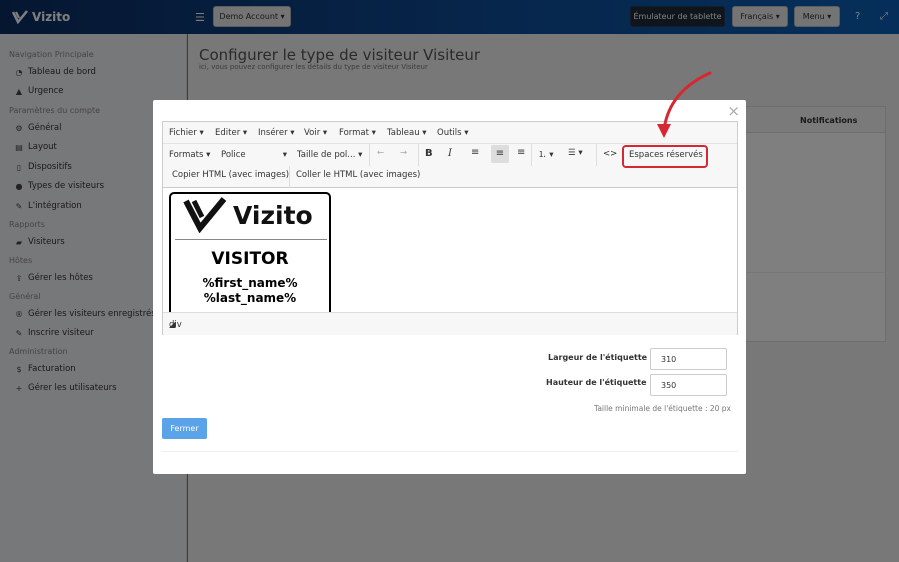  I want to click on badge-last-name: %last_name%, so click(250, 298).